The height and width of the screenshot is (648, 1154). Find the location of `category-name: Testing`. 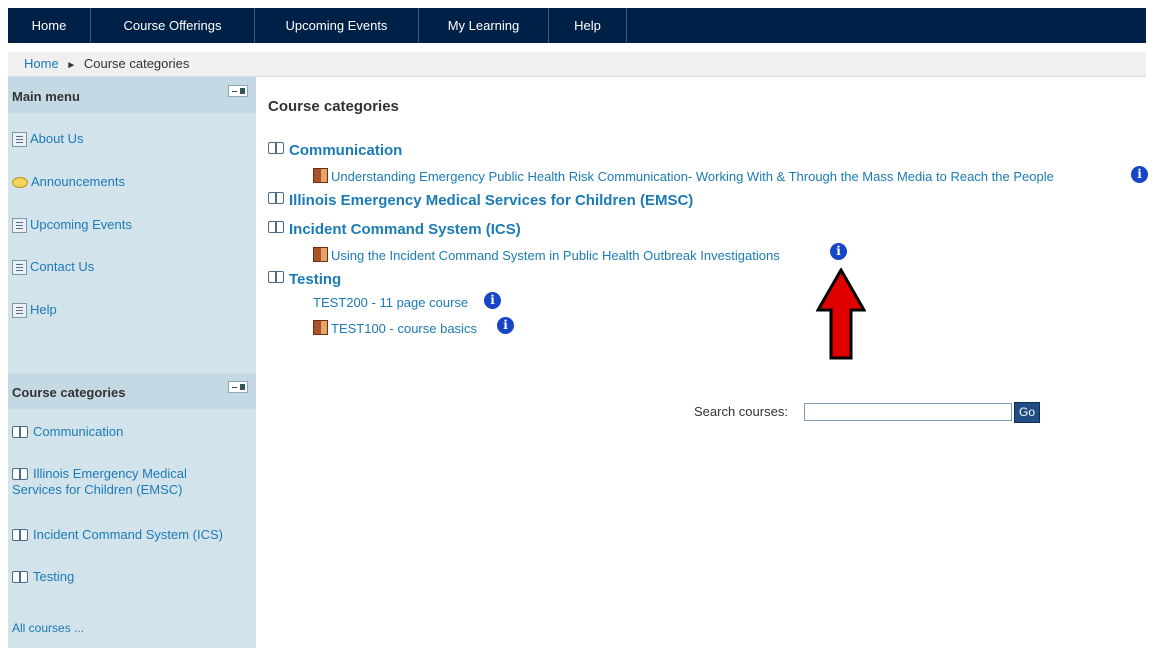

category-name: Testing is located at coordinates (315, 279).